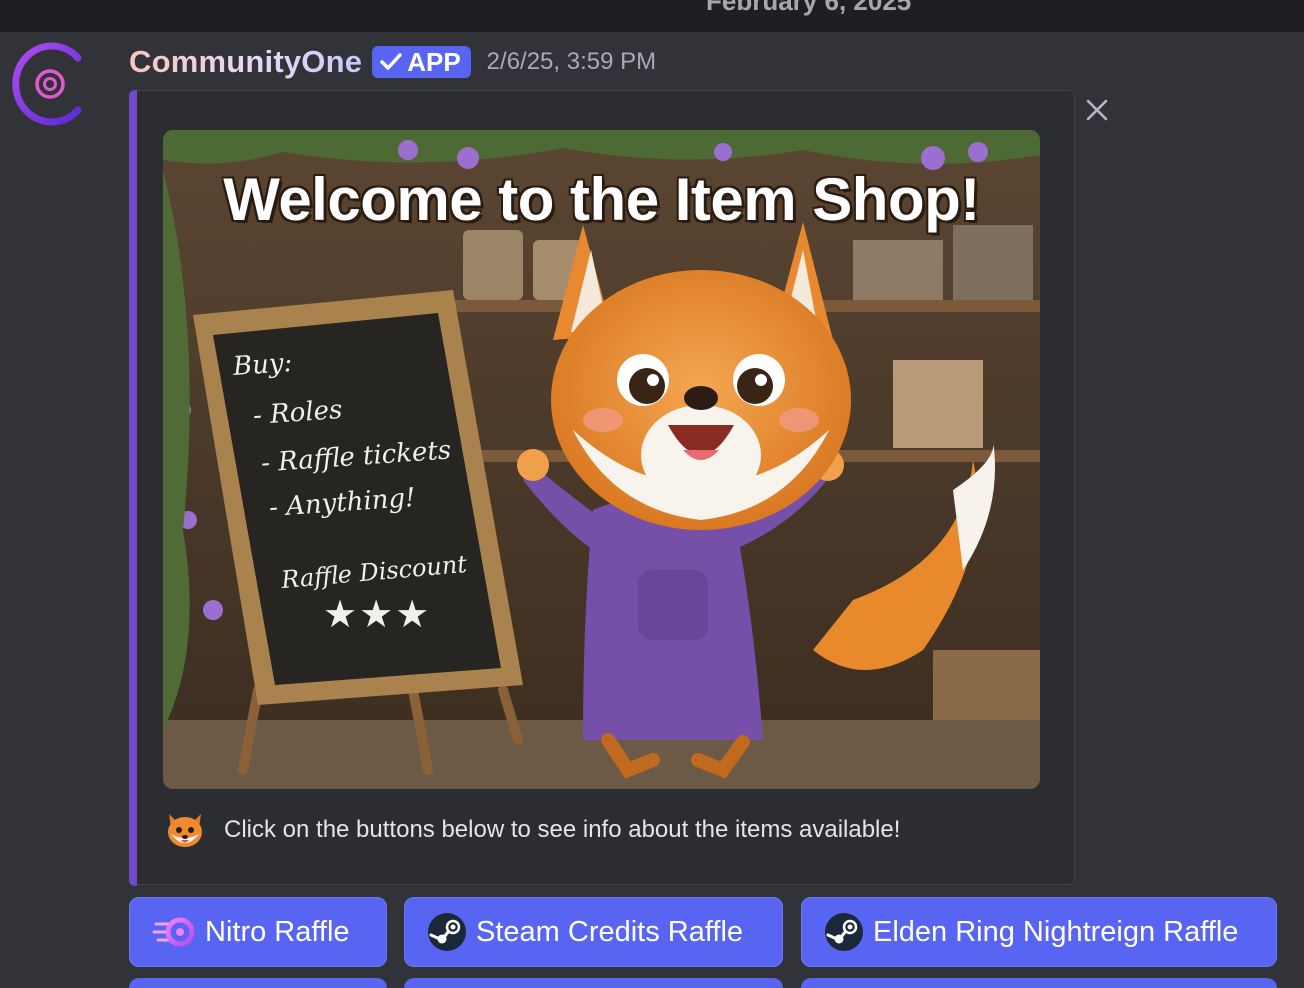 This screenshot has width=1304, height=988. What do you see at coordinates (652, 16) in the screenshot?
I see `top-bar: February 6, 2025` at bounding box center [652, 16].